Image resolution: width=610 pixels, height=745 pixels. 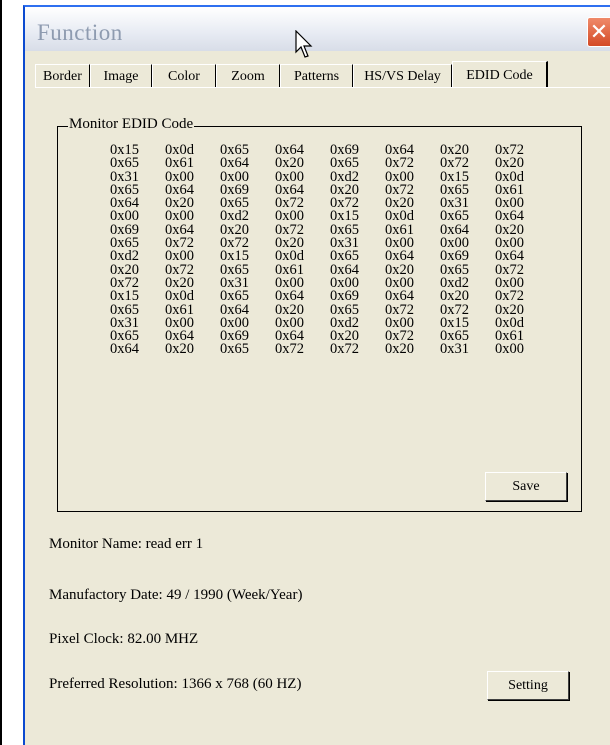 I want to click on edid-byte: 0x65, so click(x=234, y=349).